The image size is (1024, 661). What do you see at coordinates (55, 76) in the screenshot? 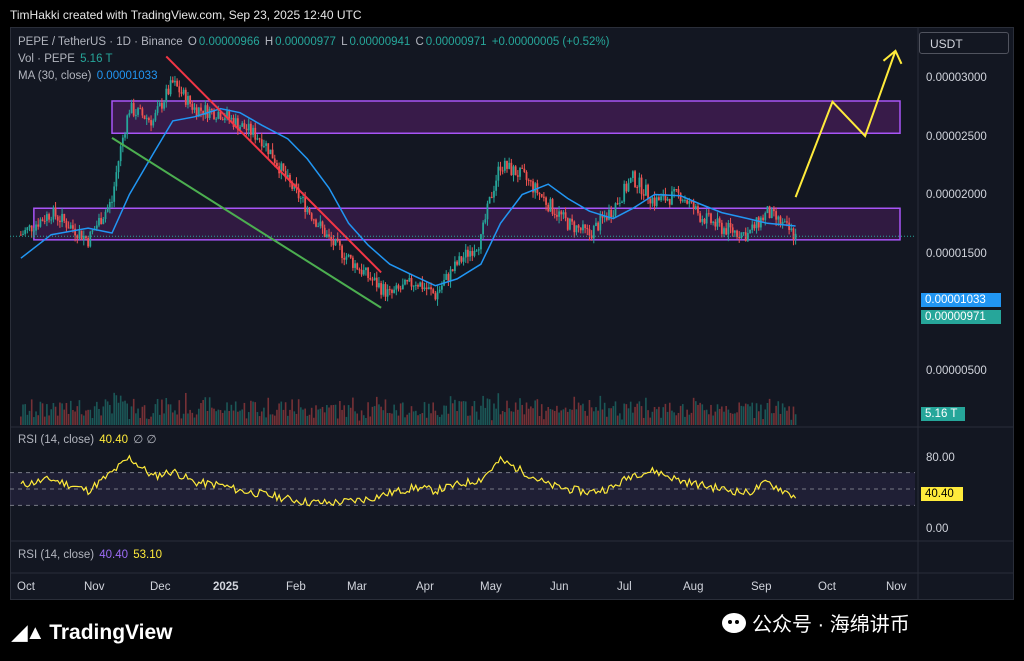
I see `ma-label: MA (30, close)` at bounding box center [55, 76].